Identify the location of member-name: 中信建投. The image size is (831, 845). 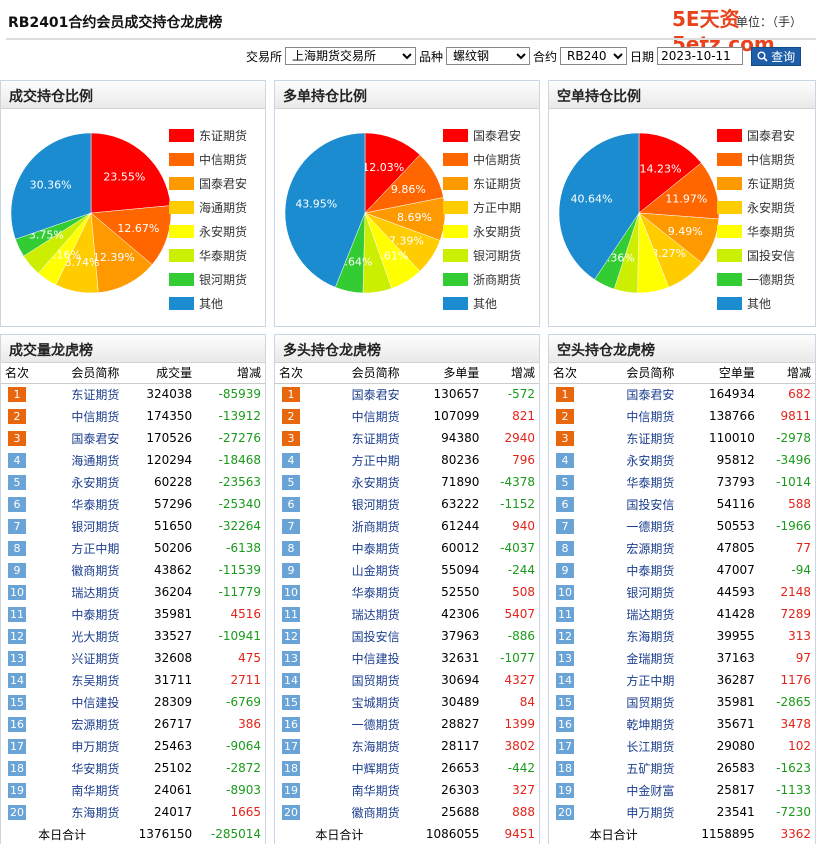
(375, 658).